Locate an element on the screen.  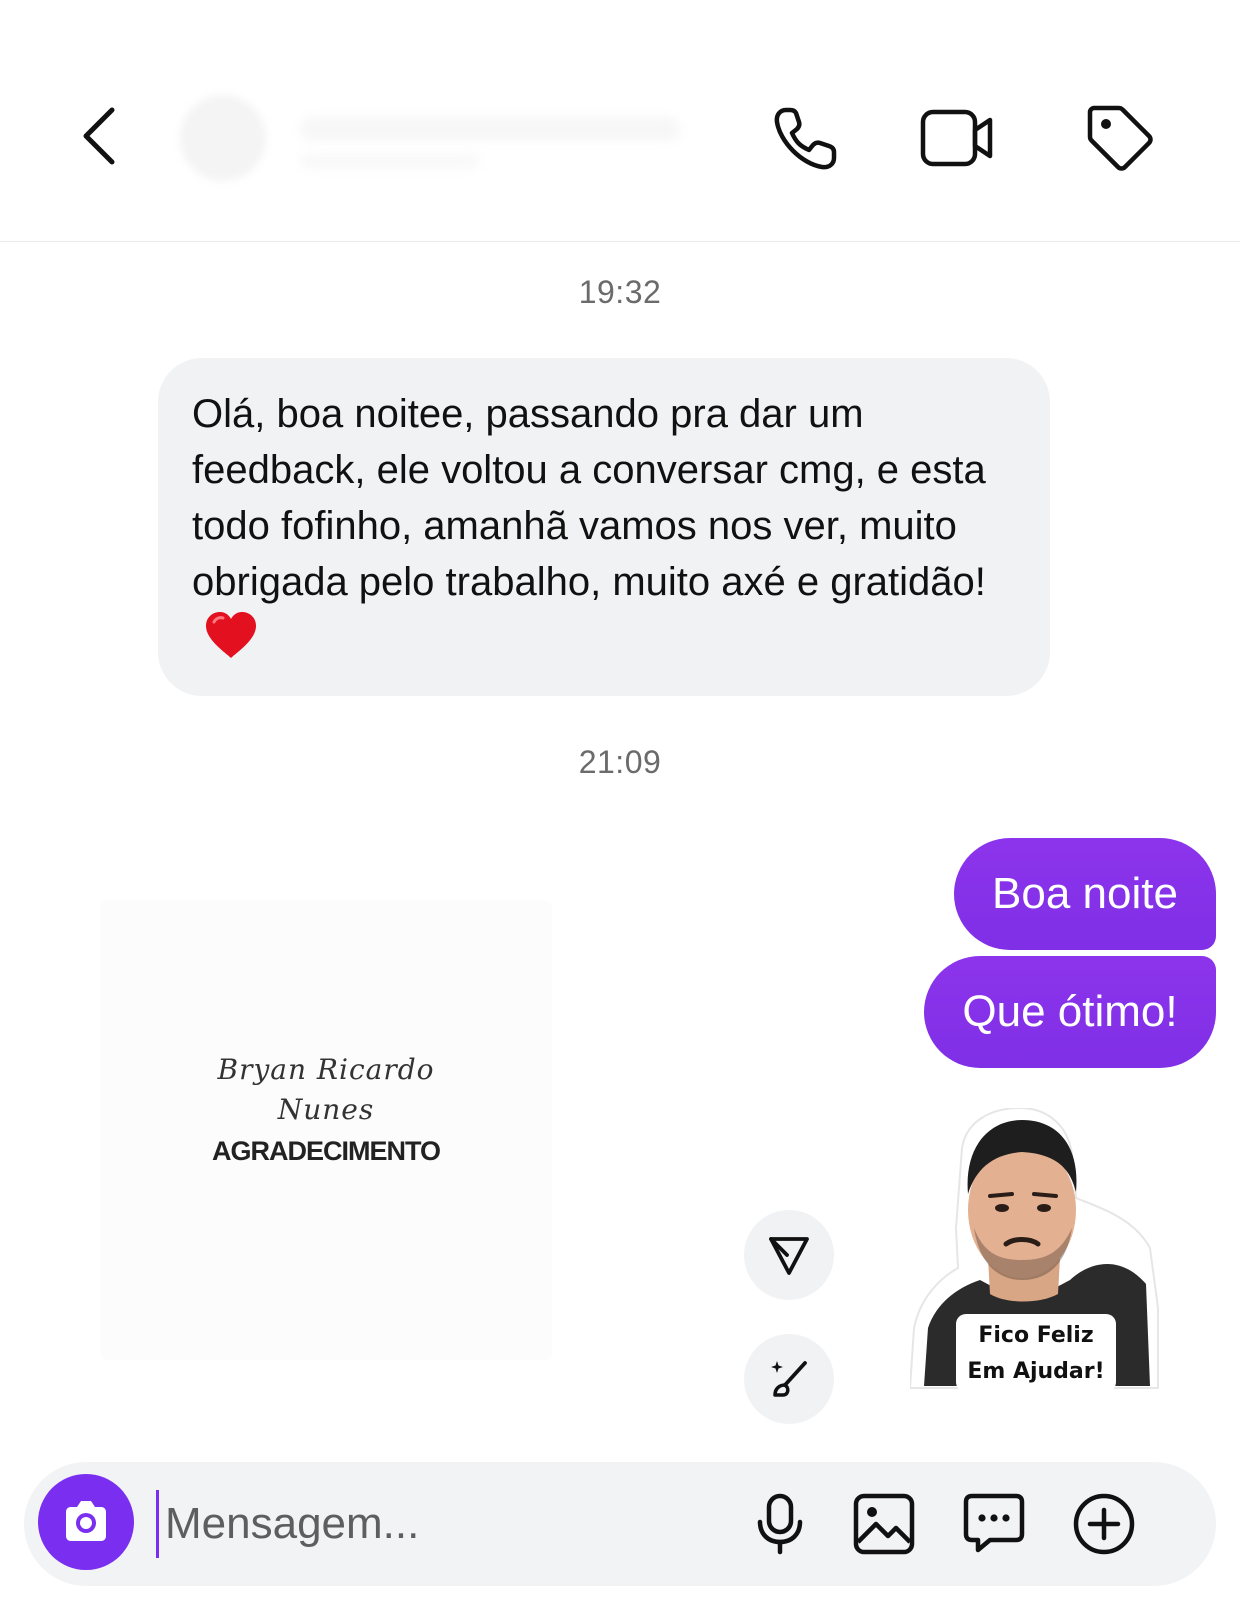
magic-brush-icon is located at coordinates (789, 1379).